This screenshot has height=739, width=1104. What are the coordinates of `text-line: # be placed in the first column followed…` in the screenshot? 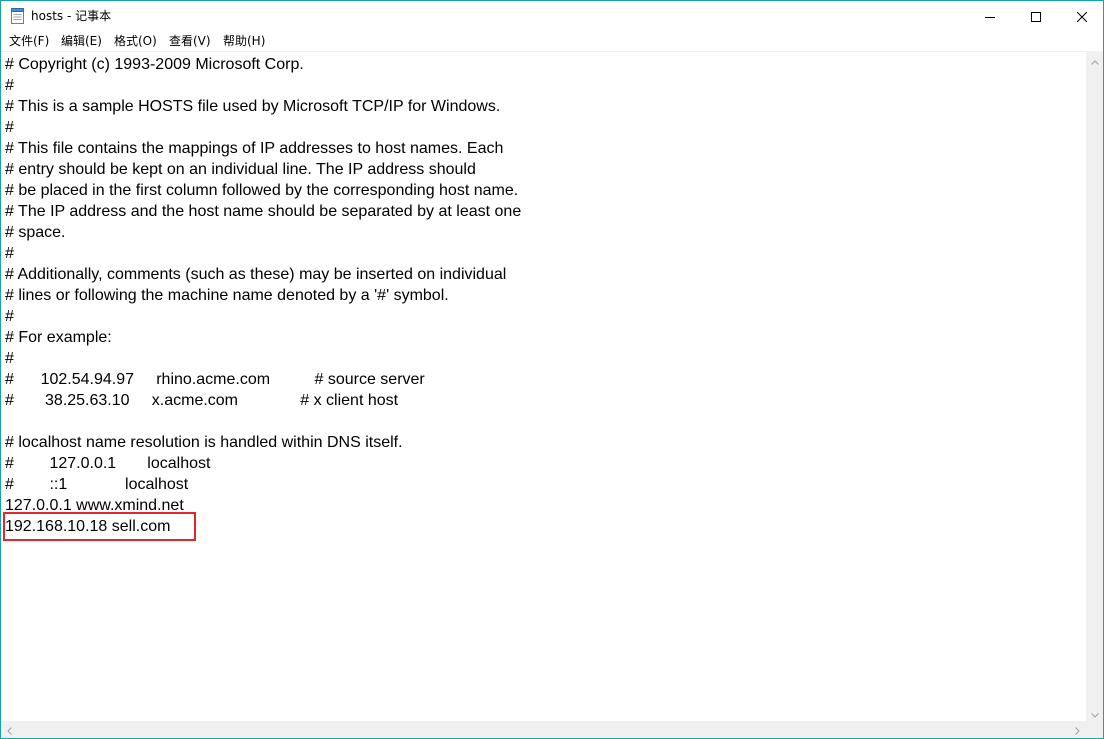 It's located at (262, 190).